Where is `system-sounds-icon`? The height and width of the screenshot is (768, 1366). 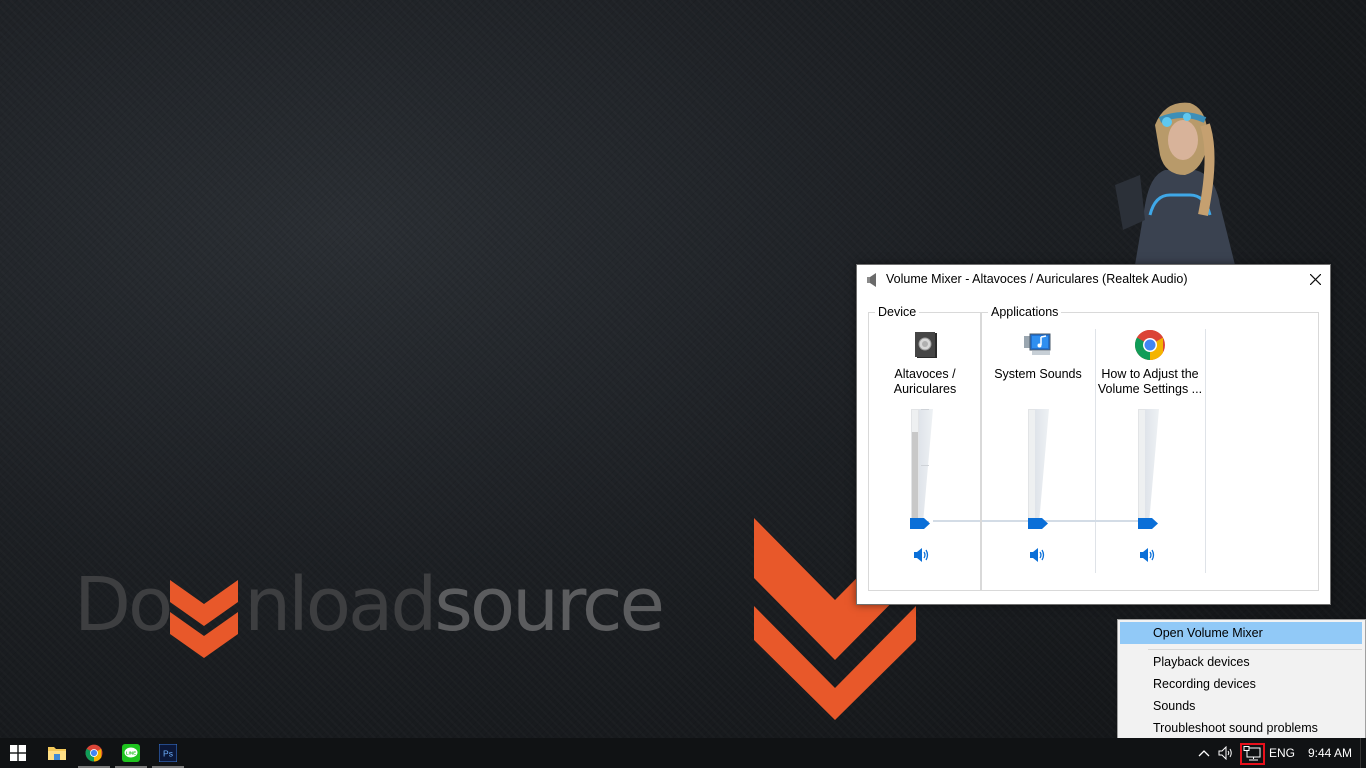 system-sounds-icon is located at coordinates (1037, 344).